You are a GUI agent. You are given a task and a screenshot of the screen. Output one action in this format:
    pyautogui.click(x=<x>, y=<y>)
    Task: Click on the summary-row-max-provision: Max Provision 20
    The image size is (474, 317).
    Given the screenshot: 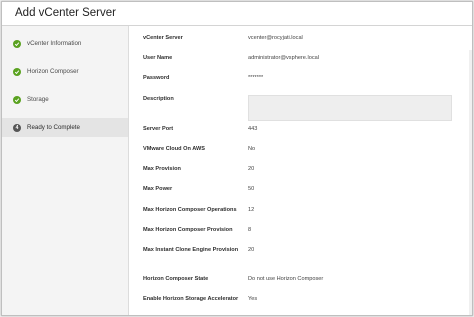 What is the action you would take?
    pyautogui.click(x=299, y=171)
    